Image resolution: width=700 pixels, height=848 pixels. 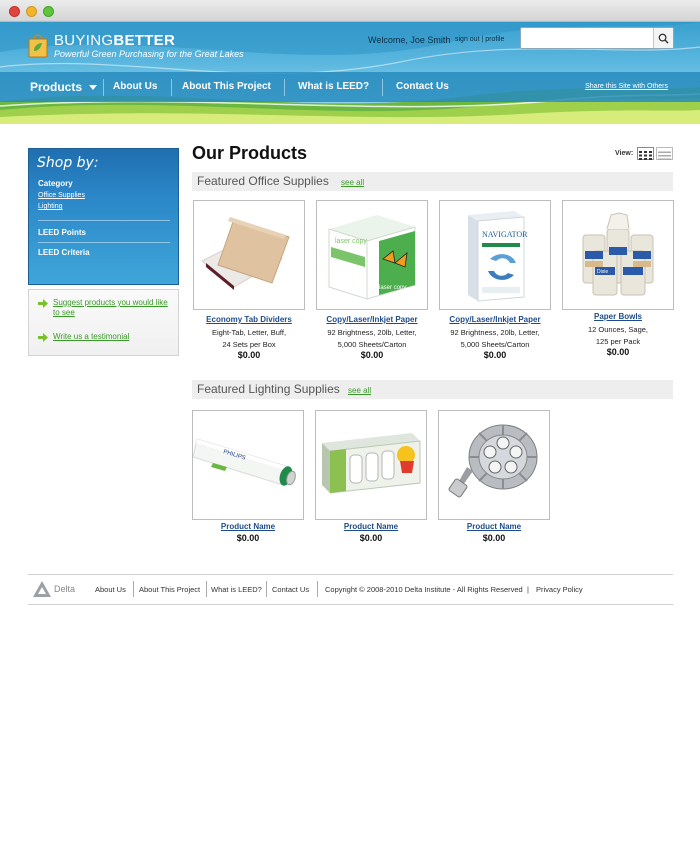 I want to click on delta-logo-icon, so click(x=42, y=589).